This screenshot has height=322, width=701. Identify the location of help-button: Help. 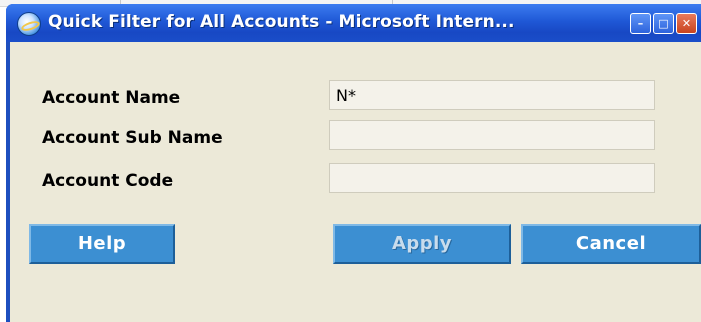
(102, 244).